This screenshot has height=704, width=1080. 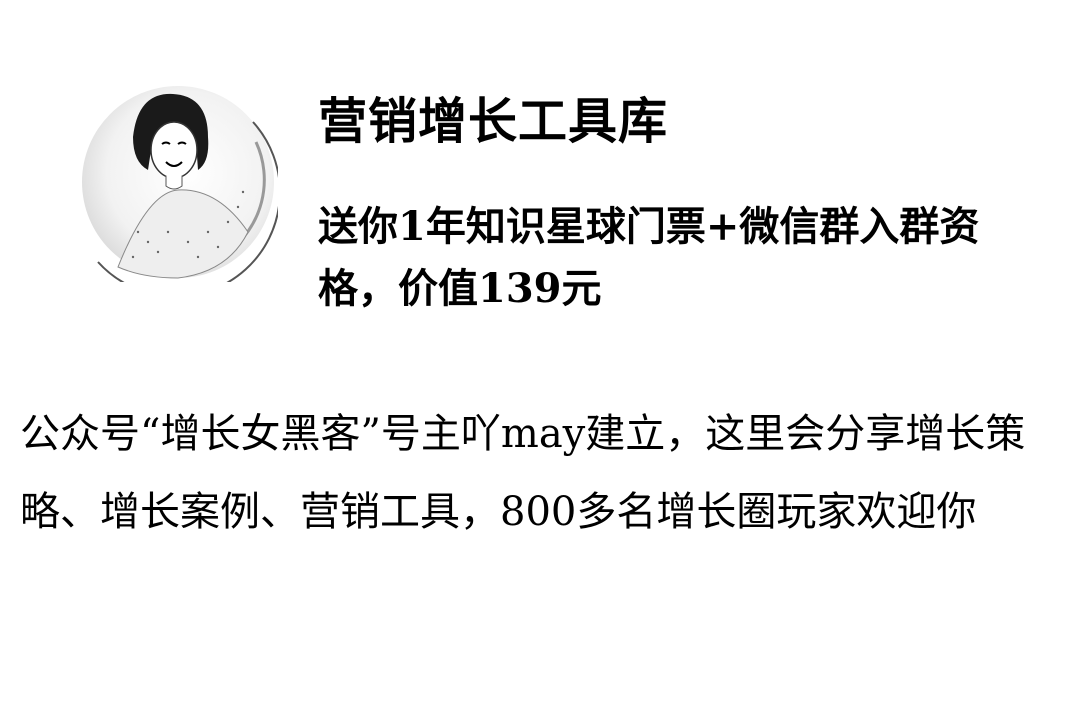 I want to click on page-title: 营销增长工具库, so click(x=493, y=121).